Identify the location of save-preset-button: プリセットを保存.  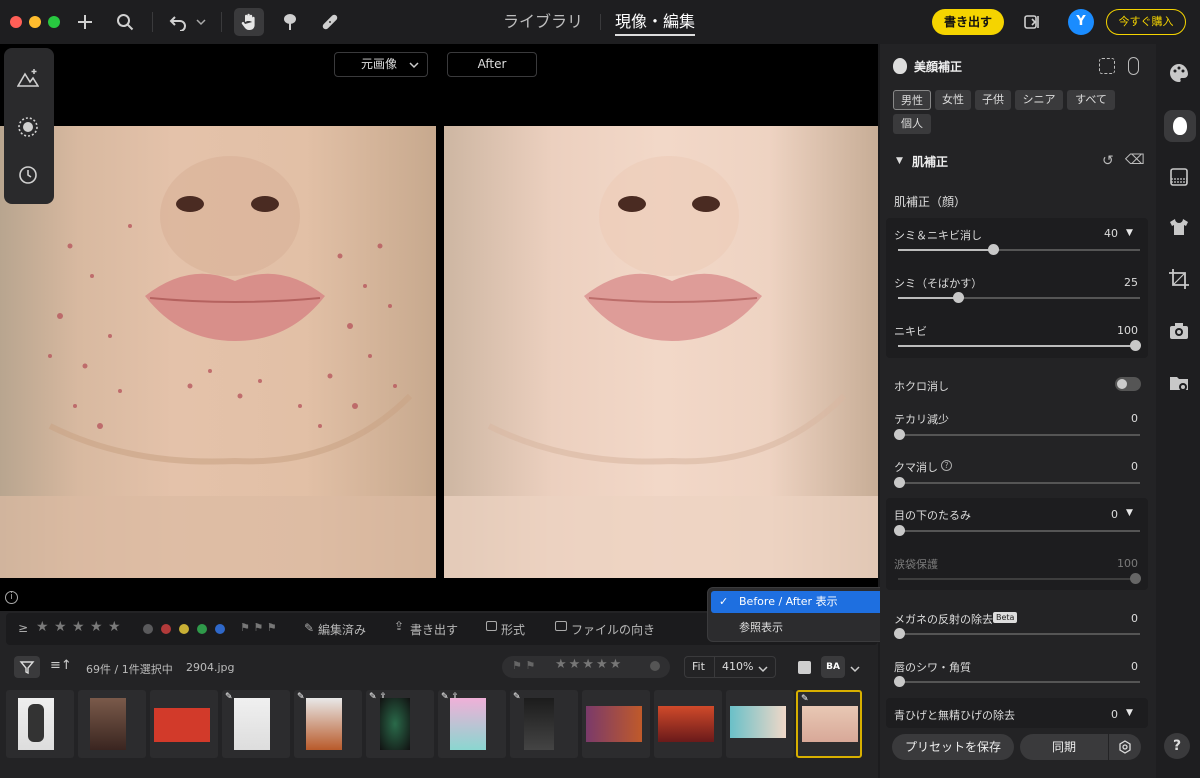
(953, 747).